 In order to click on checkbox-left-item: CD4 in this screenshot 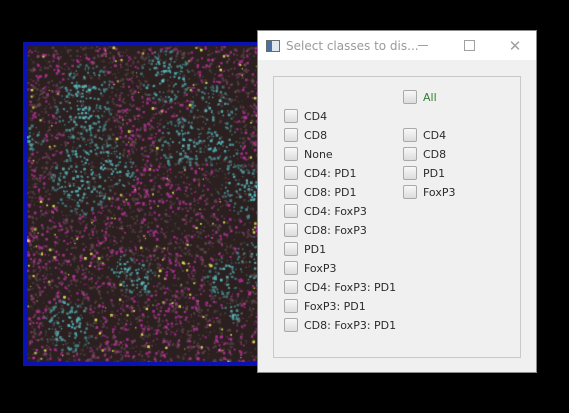, I will do `click(305, 116)`.